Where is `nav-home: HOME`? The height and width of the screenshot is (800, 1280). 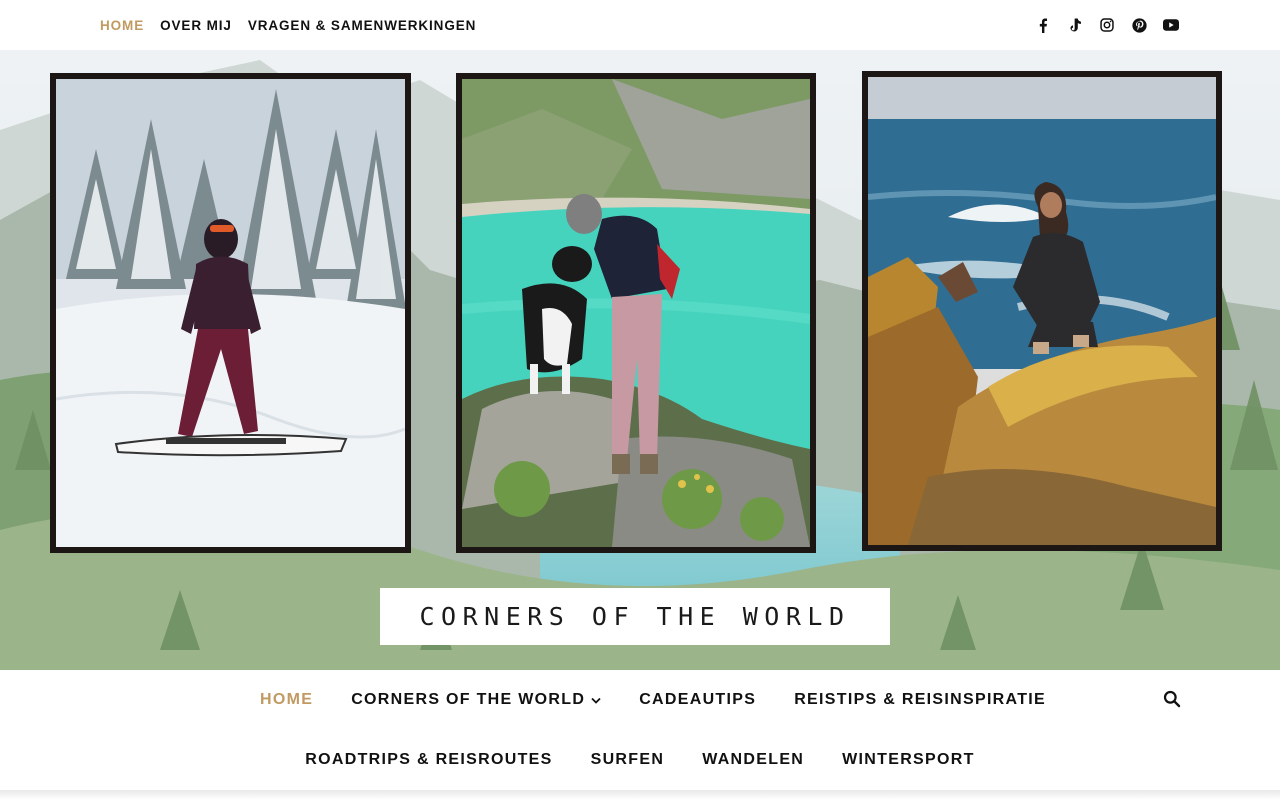
nav-home: HOME is located at coordinates (286, 700).